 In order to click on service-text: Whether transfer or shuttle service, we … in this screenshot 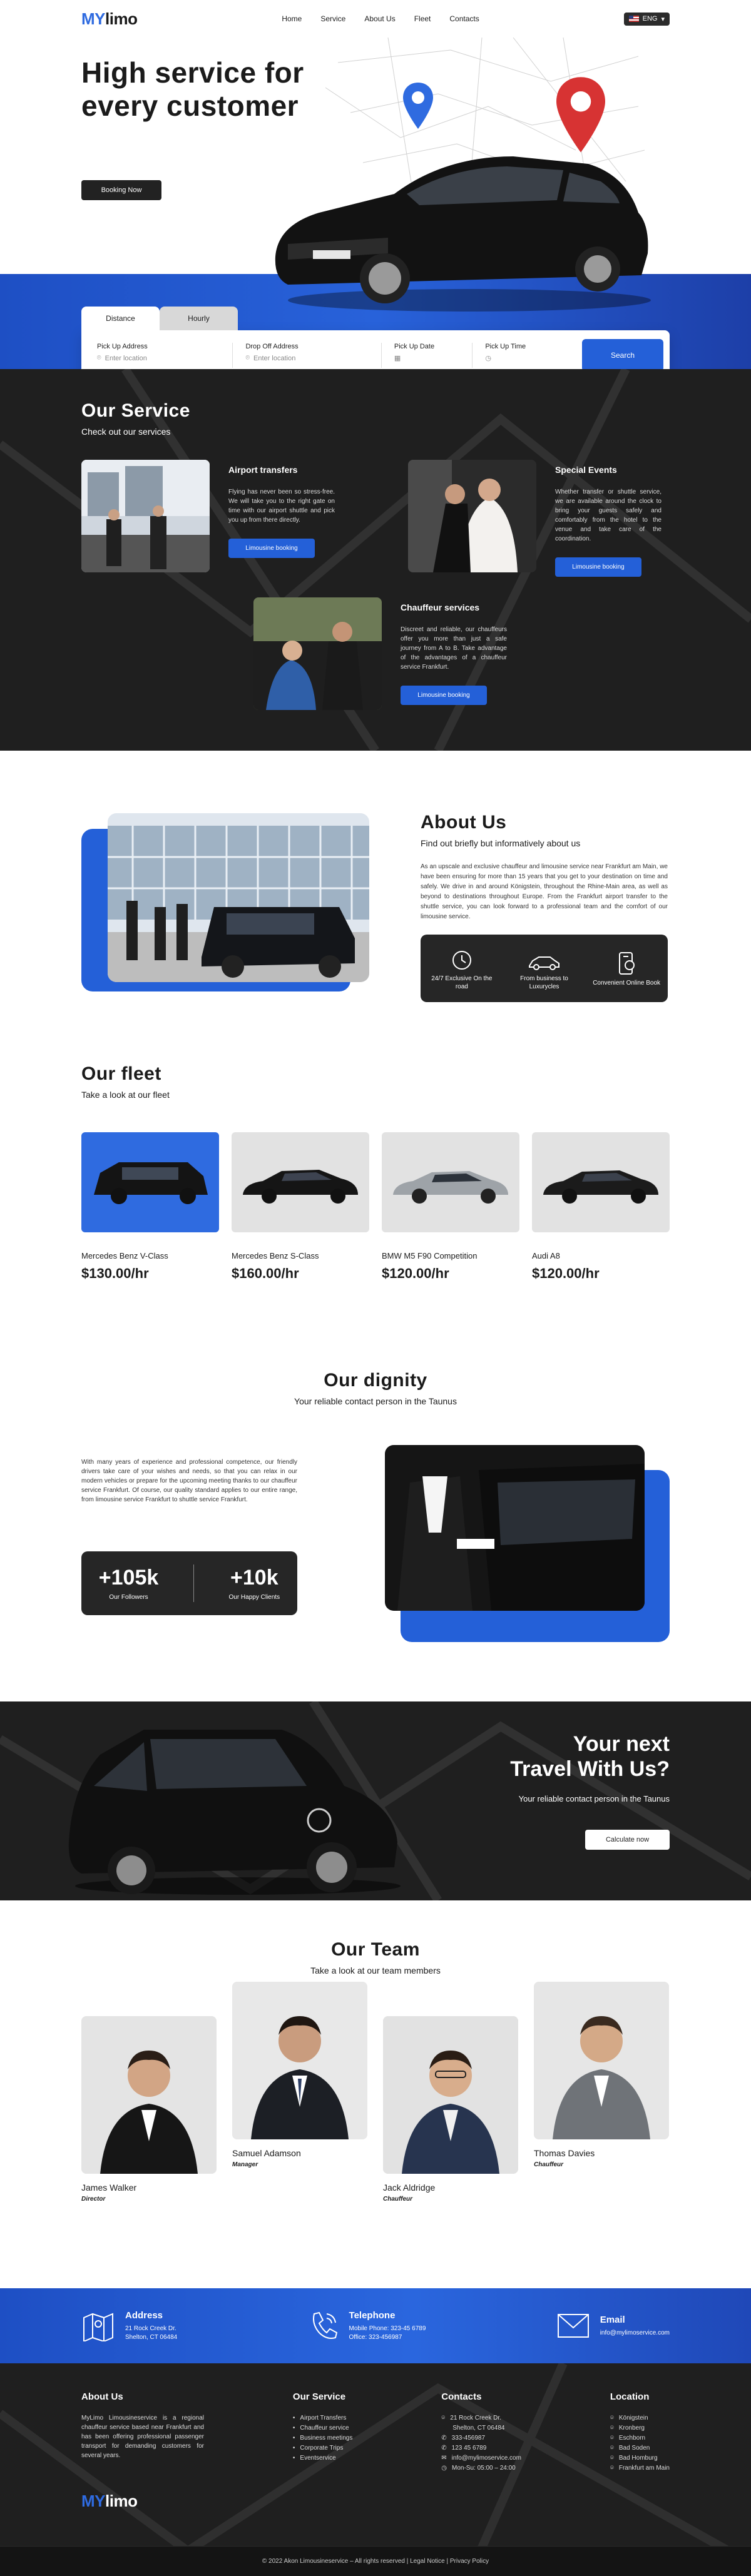, I will do `click(608, 515)`.